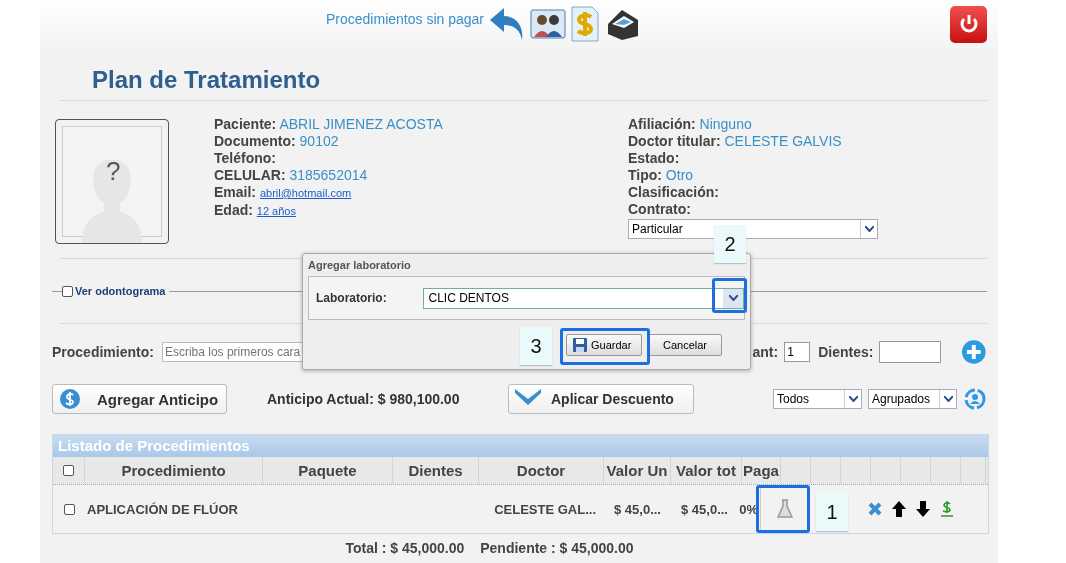 This screenshot has height=563, width=1066. Describe the element at coordinates (654, 158) in the screenshot. I see `field-label: Estado:` at that location.